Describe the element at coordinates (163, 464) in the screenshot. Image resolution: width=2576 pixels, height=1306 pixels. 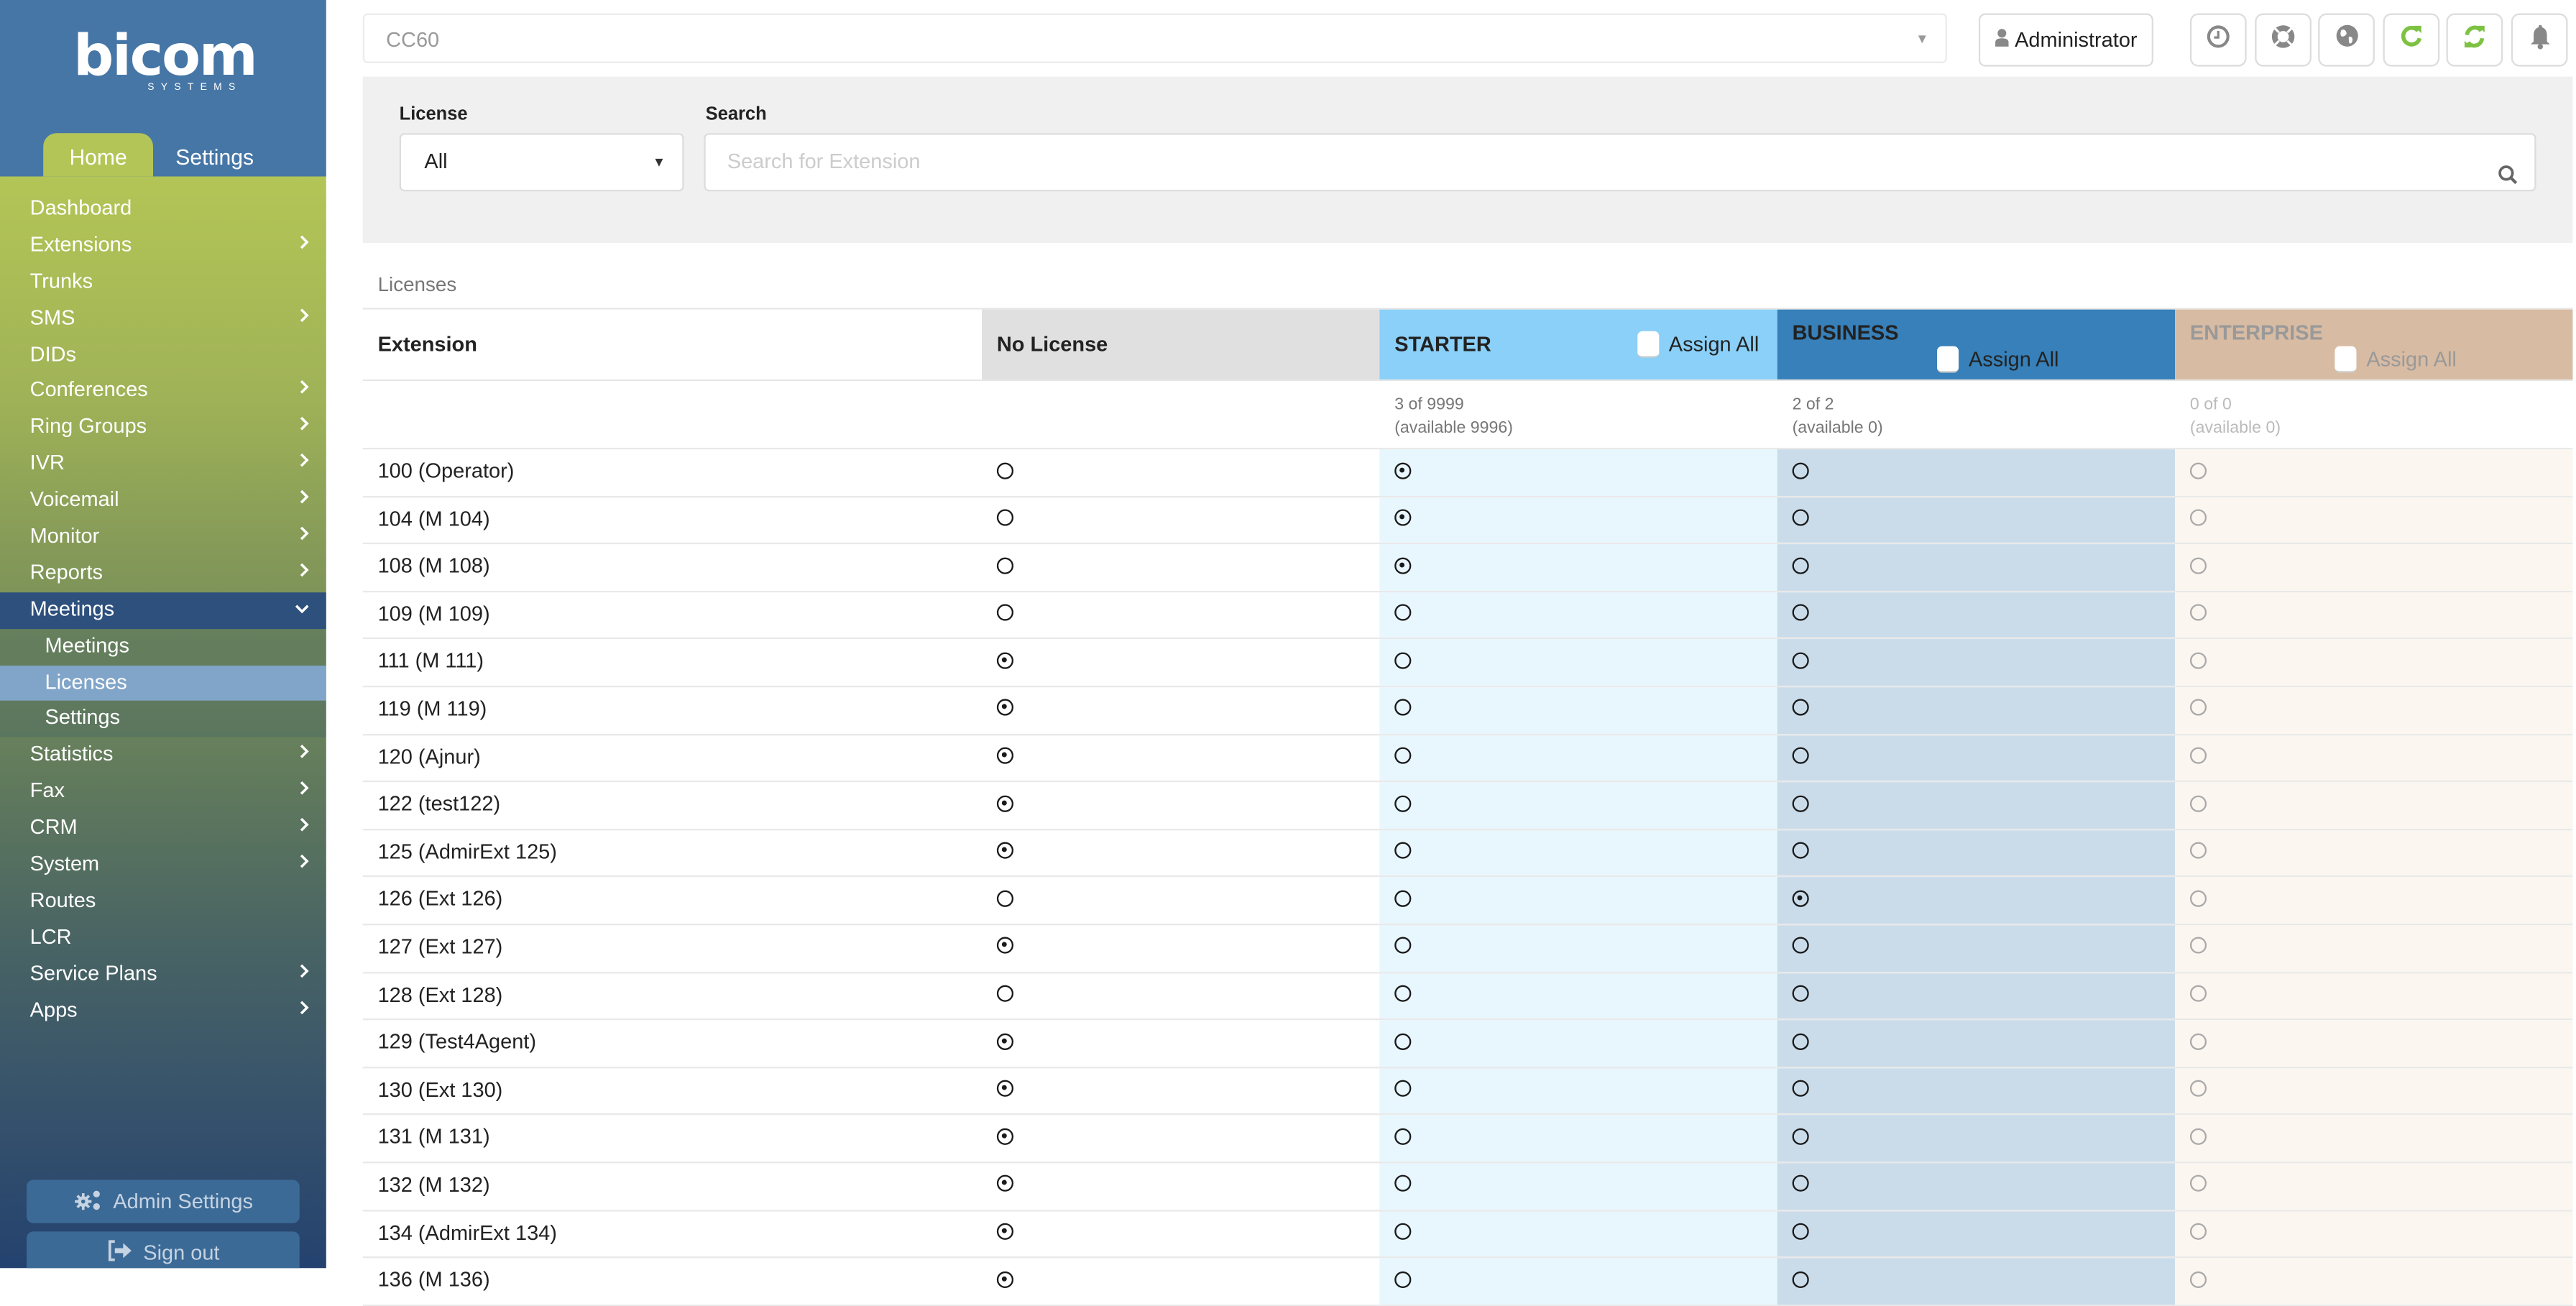
I see `sidebar-item-ivr: IVR` at that location.